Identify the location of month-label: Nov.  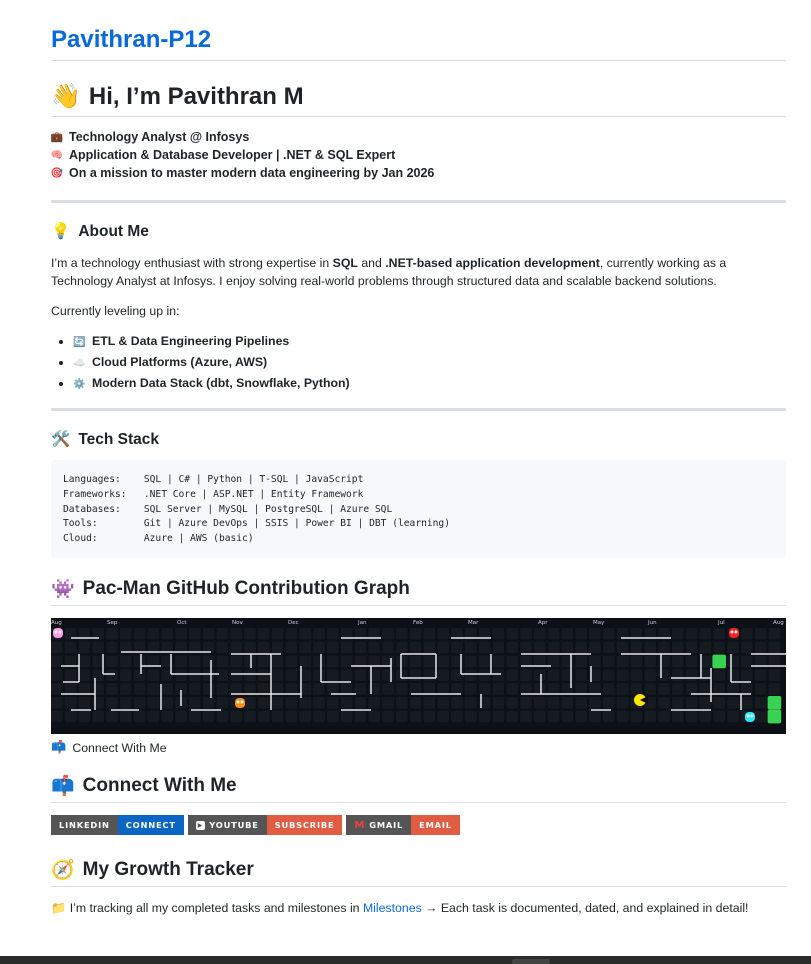
(237, 623).